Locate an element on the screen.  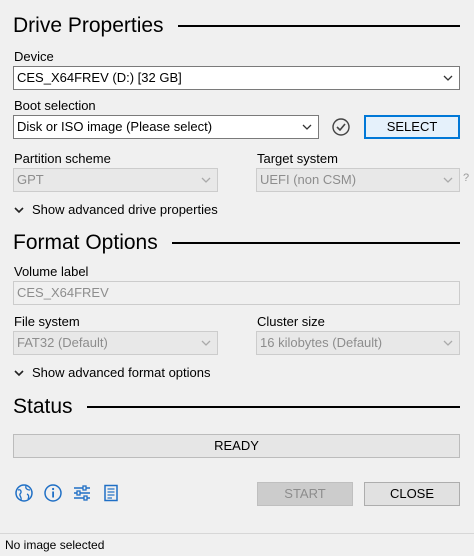
device-dropdown: CES_X64FREV (D:) [32 GB] is located at coordinates (236, 78).